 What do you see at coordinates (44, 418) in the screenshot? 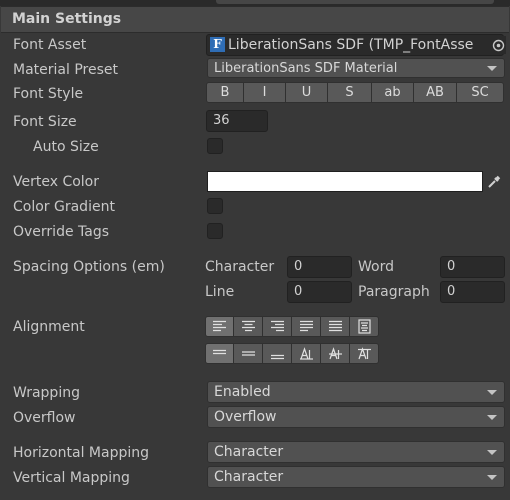
I see `overflow-label: Overflow` at bounding box center [44, 418].